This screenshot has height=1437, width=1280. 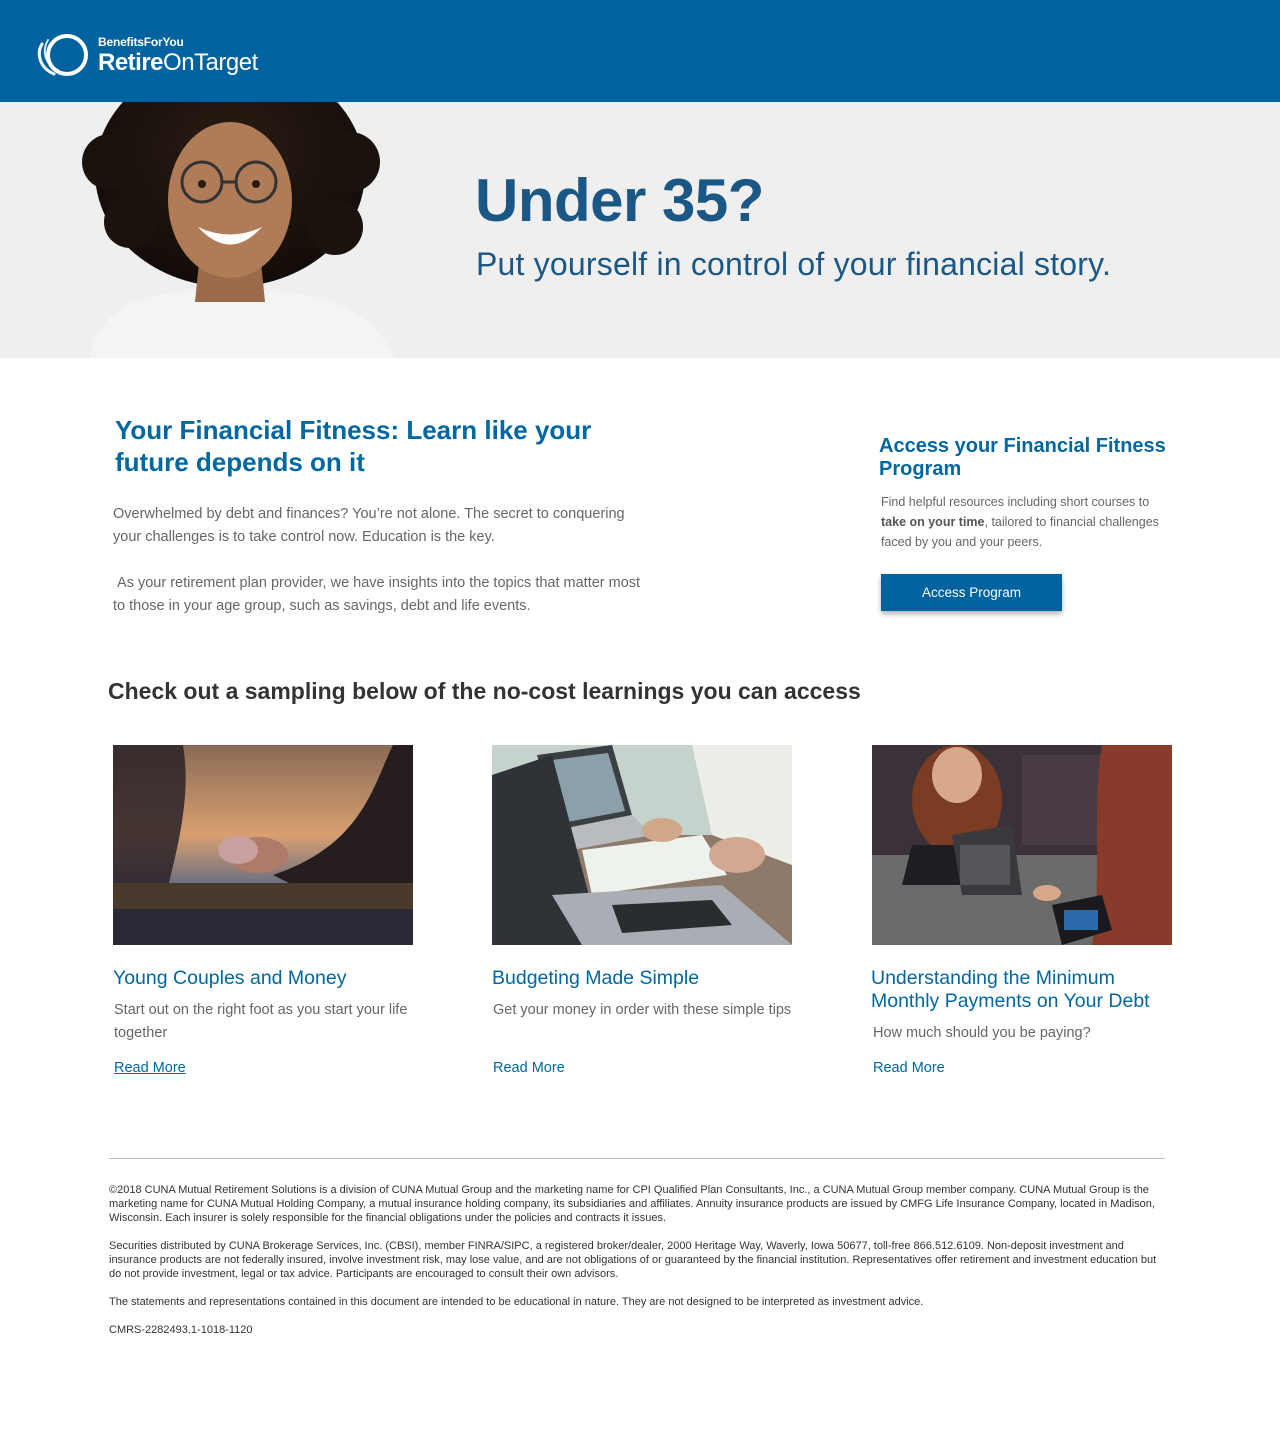 What do you see at coordinates (181, 1330) in the screenshot?
I see `document-code: CMRS-2282493.1-1018-1120` at bounding box center [181, 1330].